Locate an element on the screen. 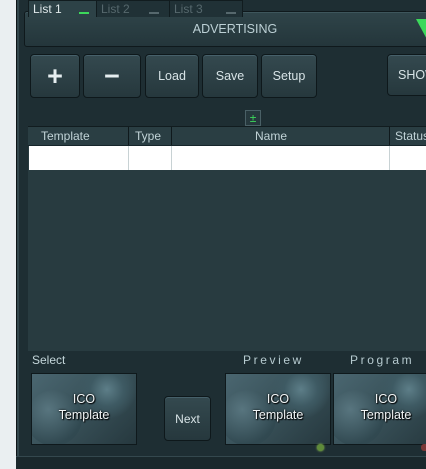 Image resolution: width=426 pixels, height=469 pixels. program-status-led is located at coordinates (423, 447).